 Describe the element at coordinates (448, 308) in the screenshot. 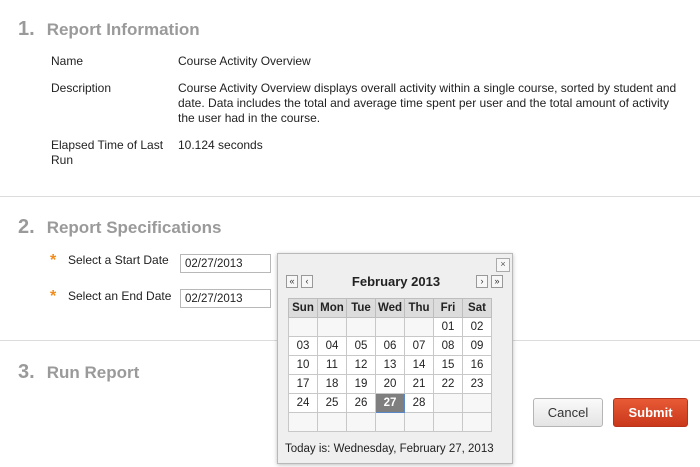

I see `weekday-header: Fri` at that location.